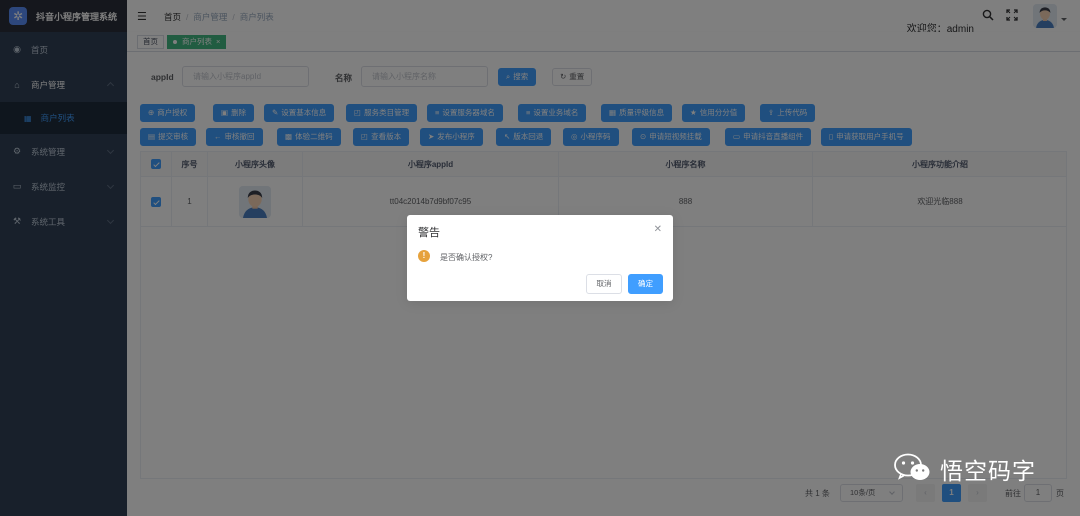  Describe the element at coordinates (658, 229) in the screenshot. I see `close-icon: ✕` at that location.